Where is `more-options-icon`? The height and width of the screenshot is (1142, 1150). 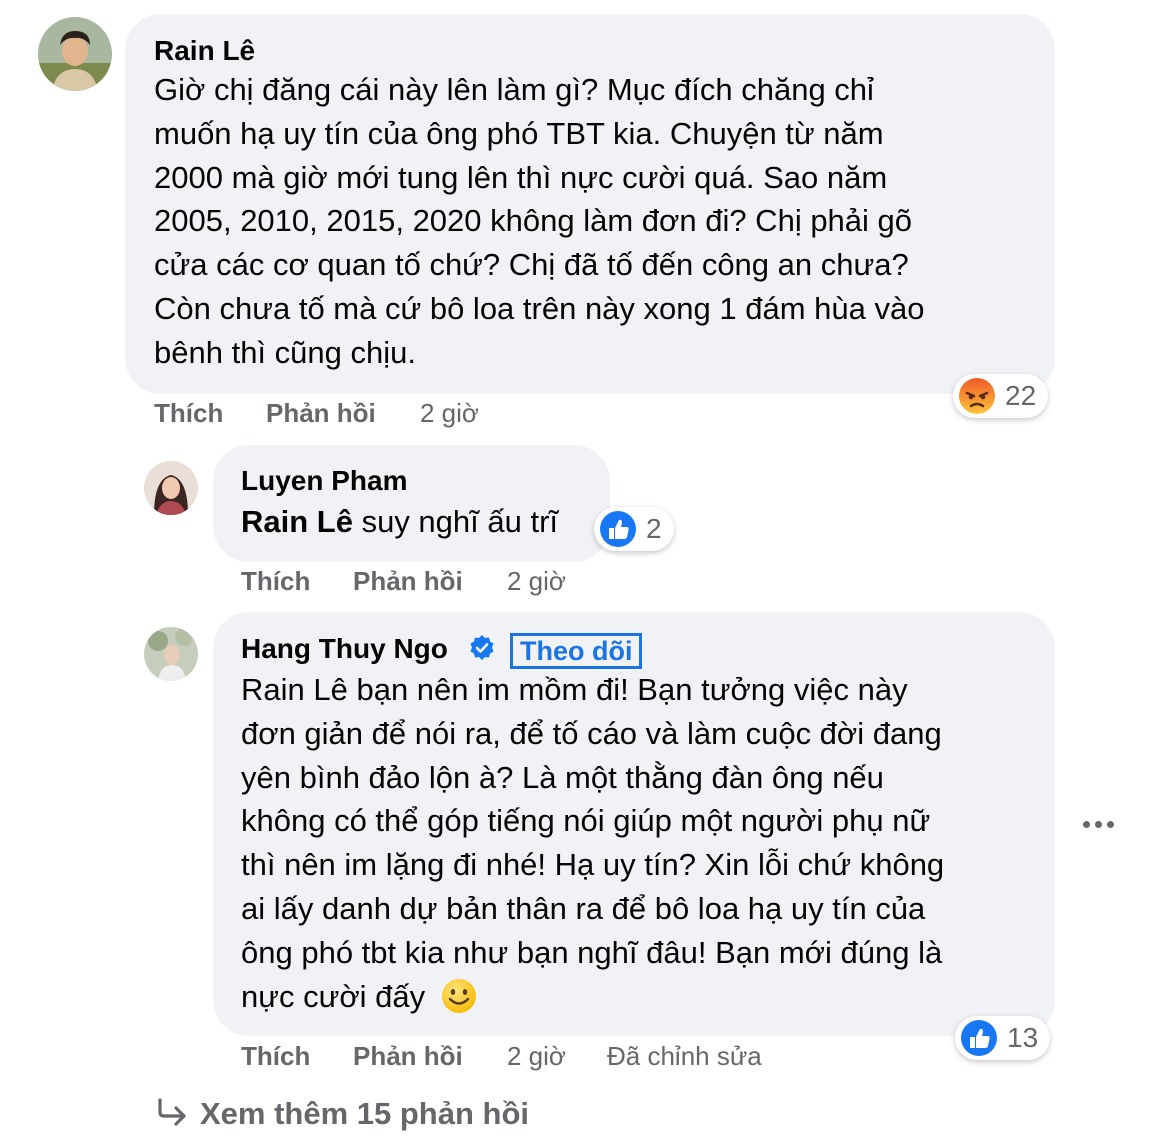
more-options-icon is located at coordinates (1098, 824).